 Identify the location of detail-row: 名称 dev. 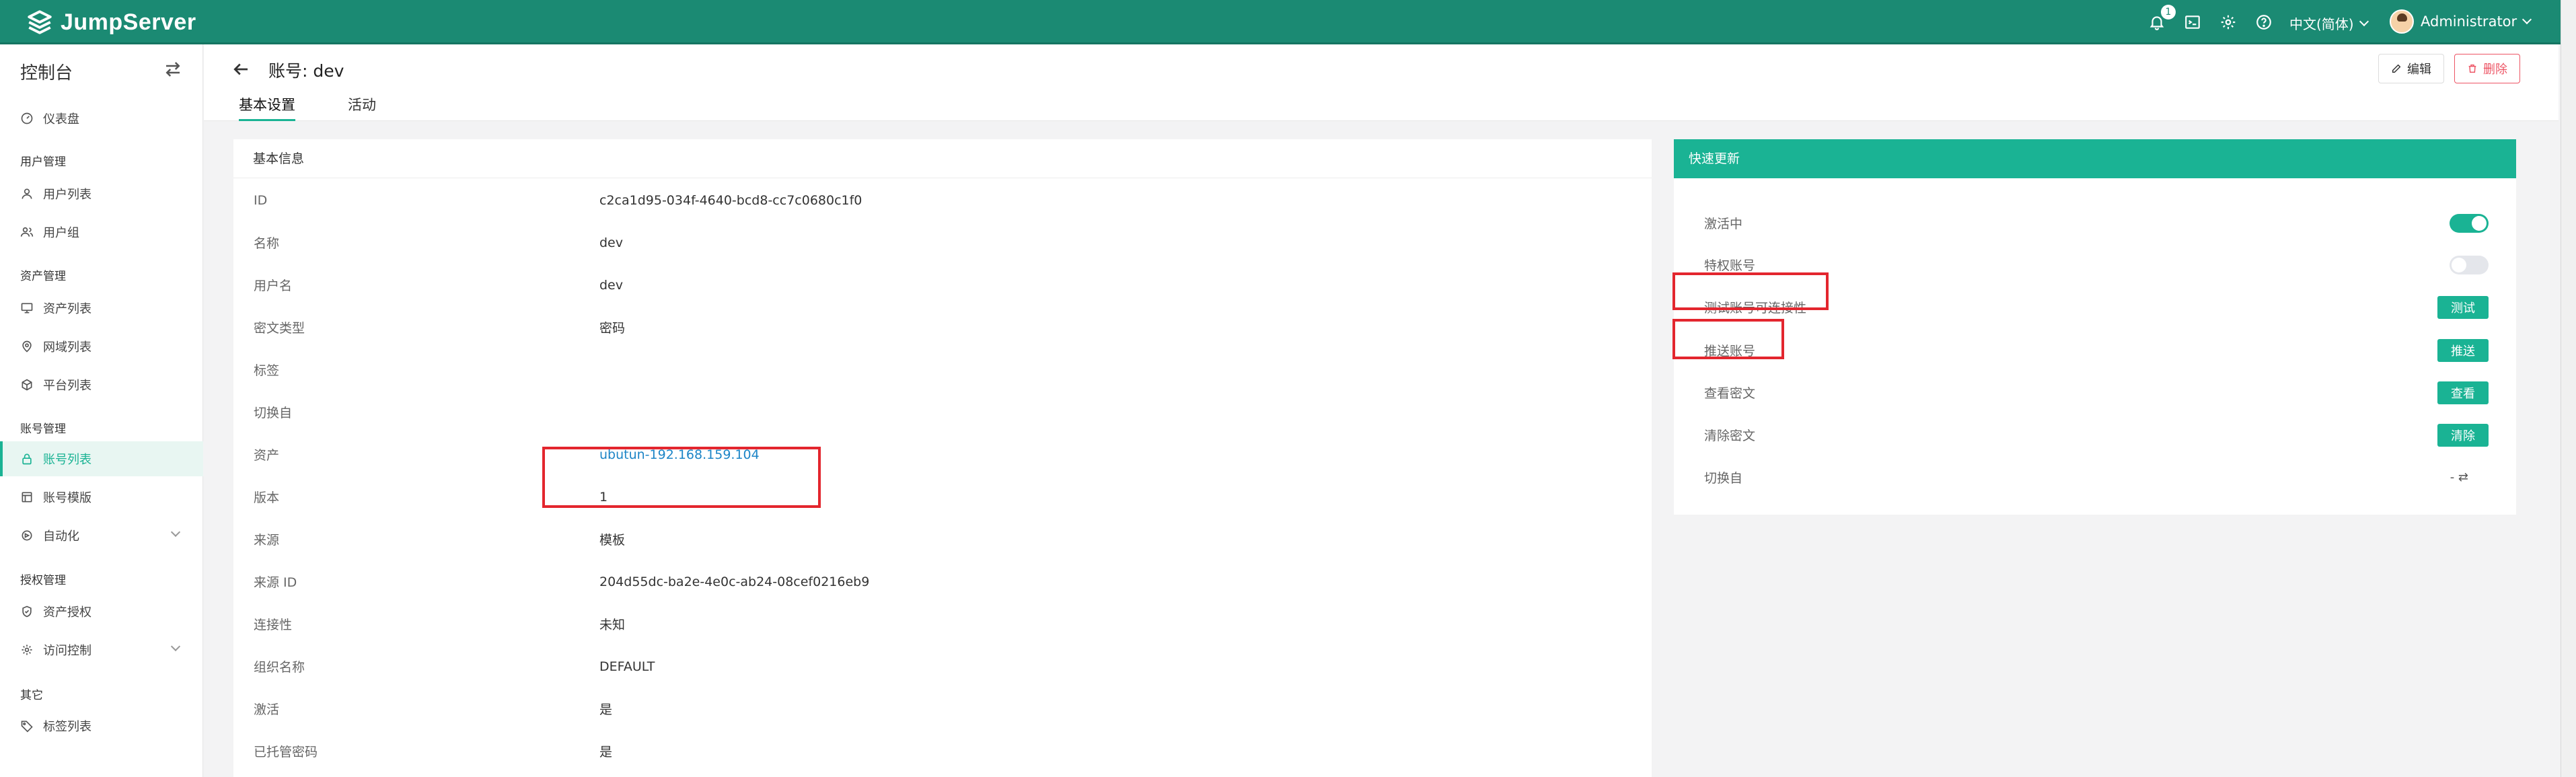
(940, 242).